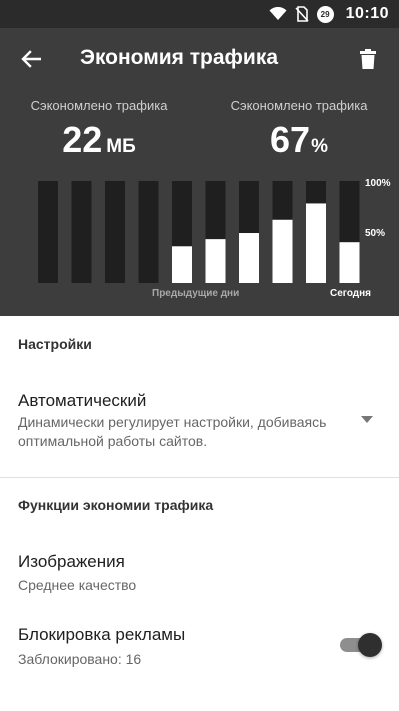  I want to click on battery-icon: 29, so click(325, 14).